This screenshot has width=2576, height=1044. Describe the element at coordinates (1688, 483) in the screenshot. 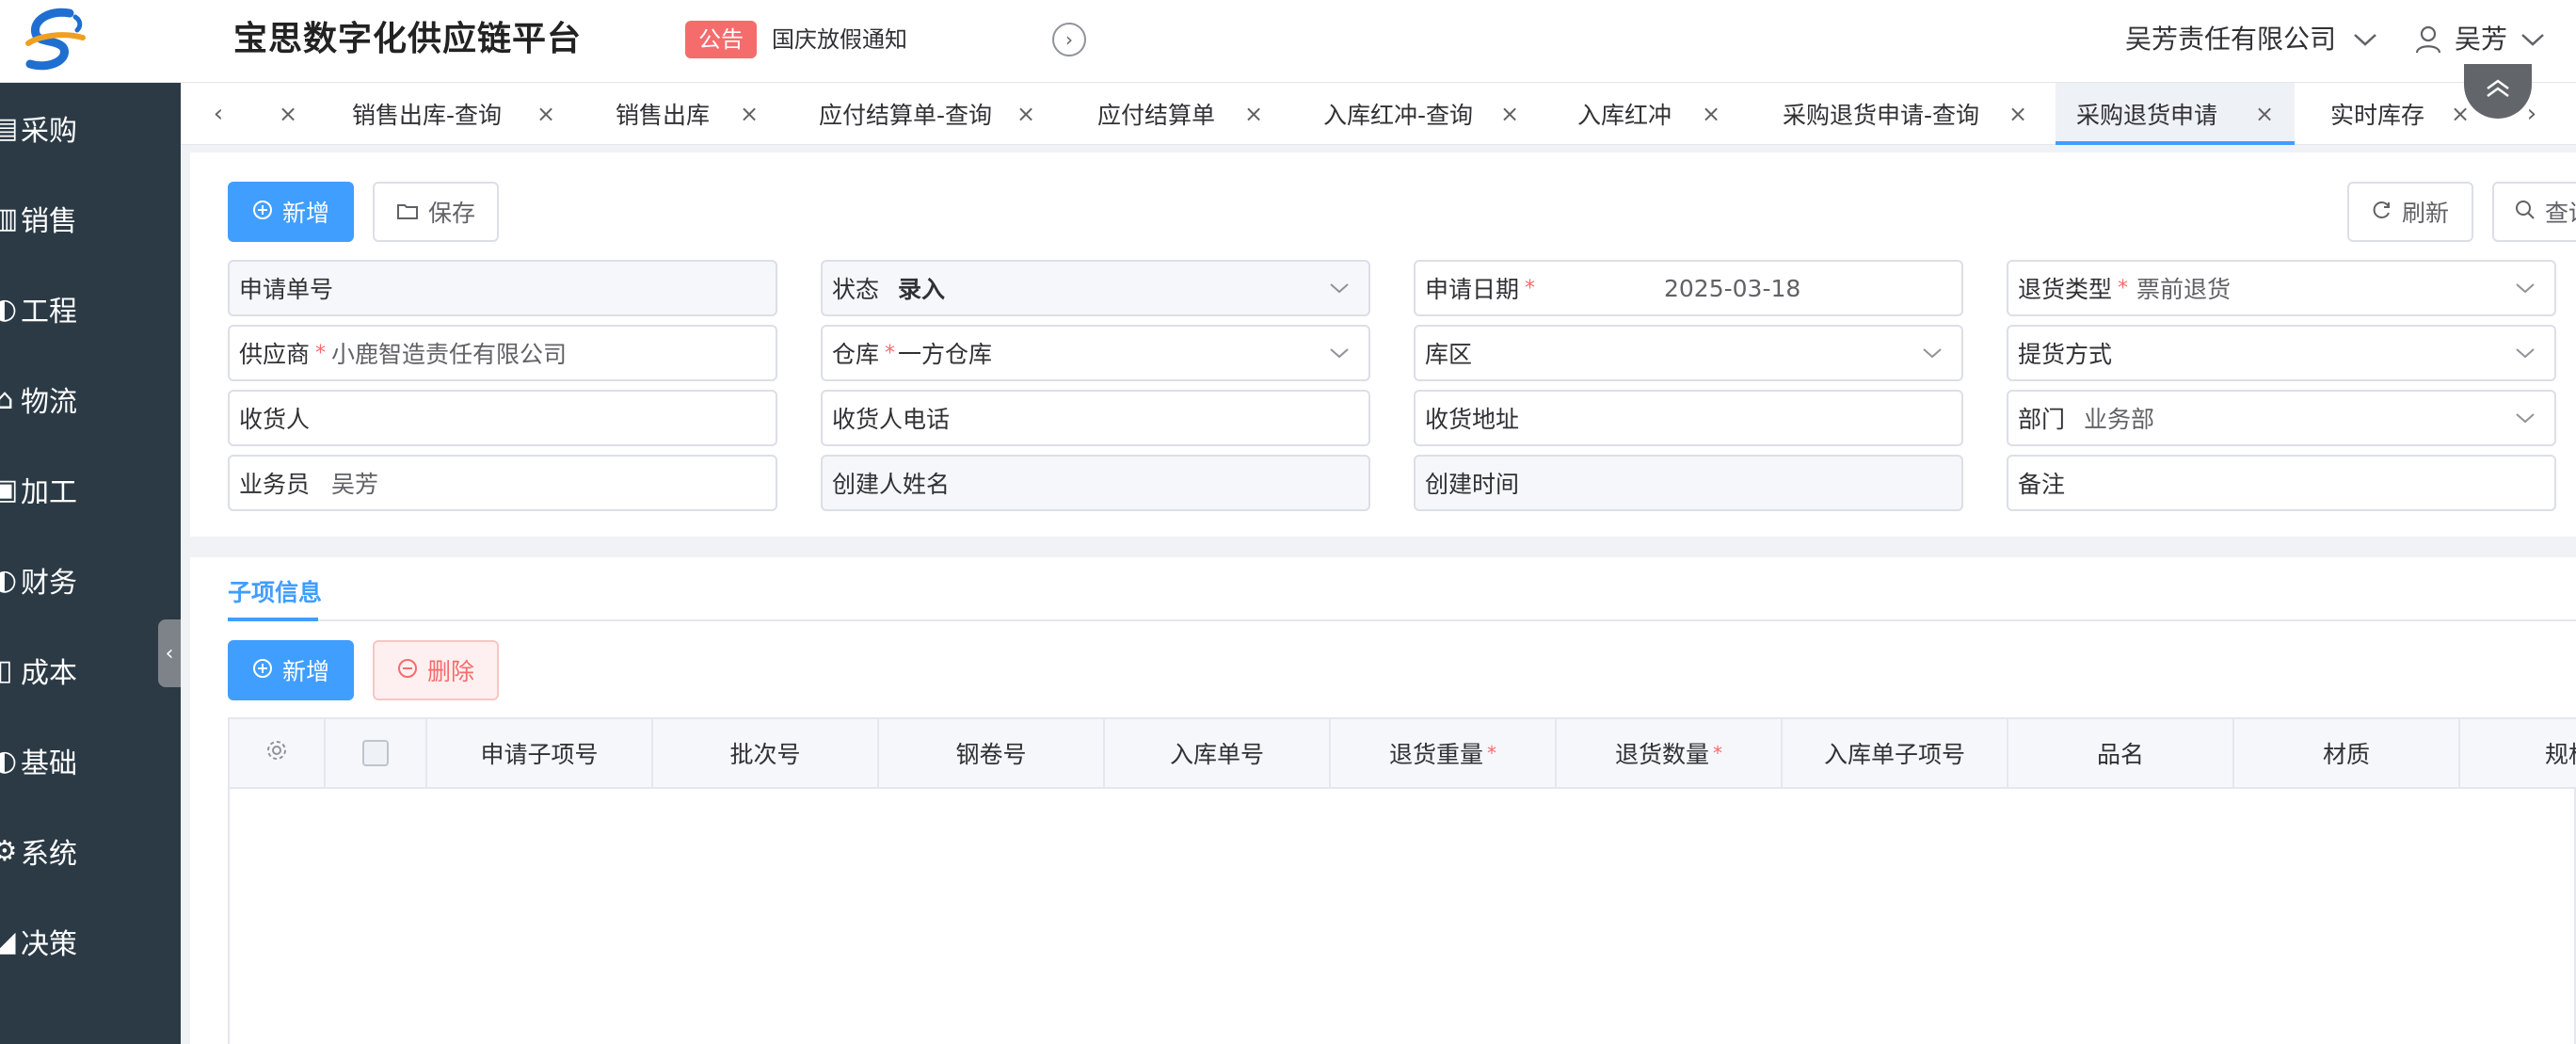

I see `create-time-field: 创建时间` at that location.